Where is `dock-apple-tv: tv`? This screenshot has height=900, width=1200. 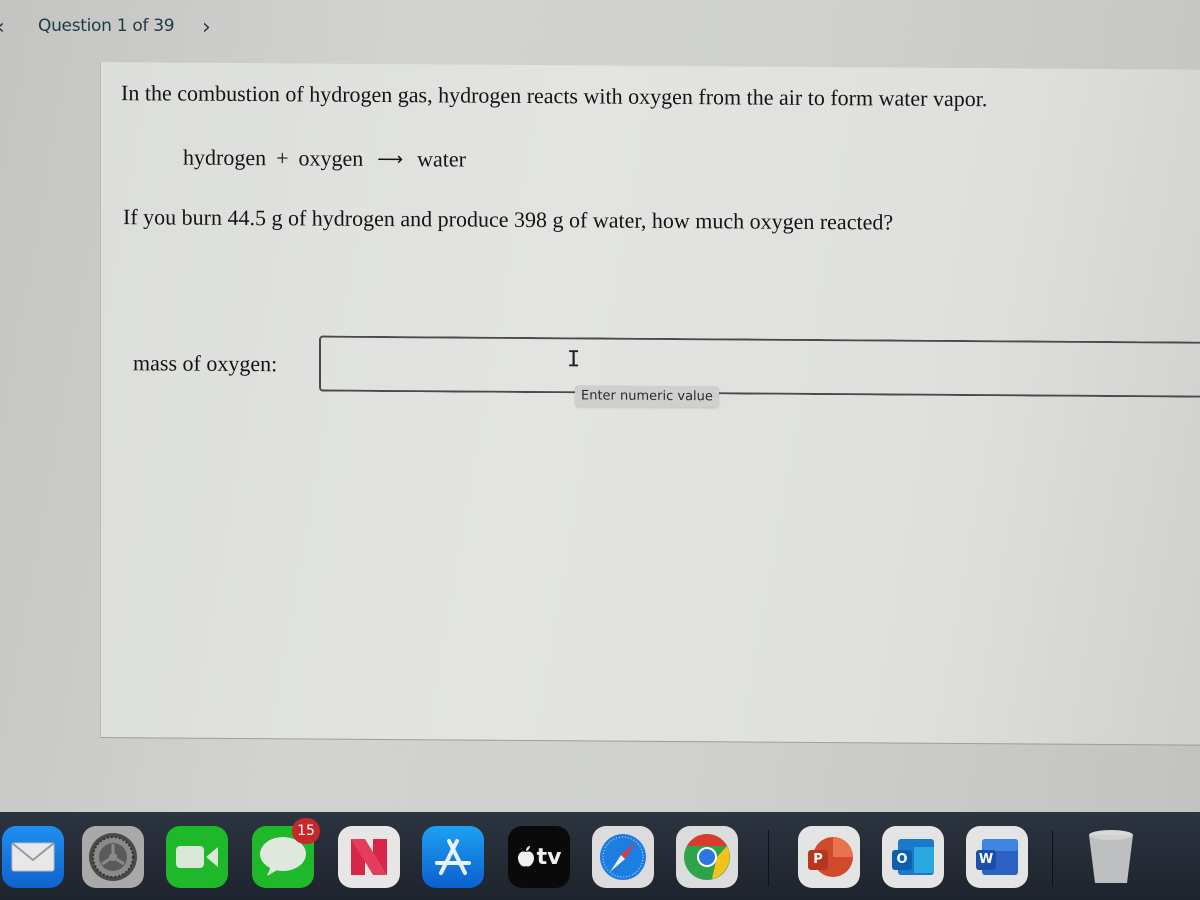 dock-apple-tv: tv is located at coordinates (539, 857).